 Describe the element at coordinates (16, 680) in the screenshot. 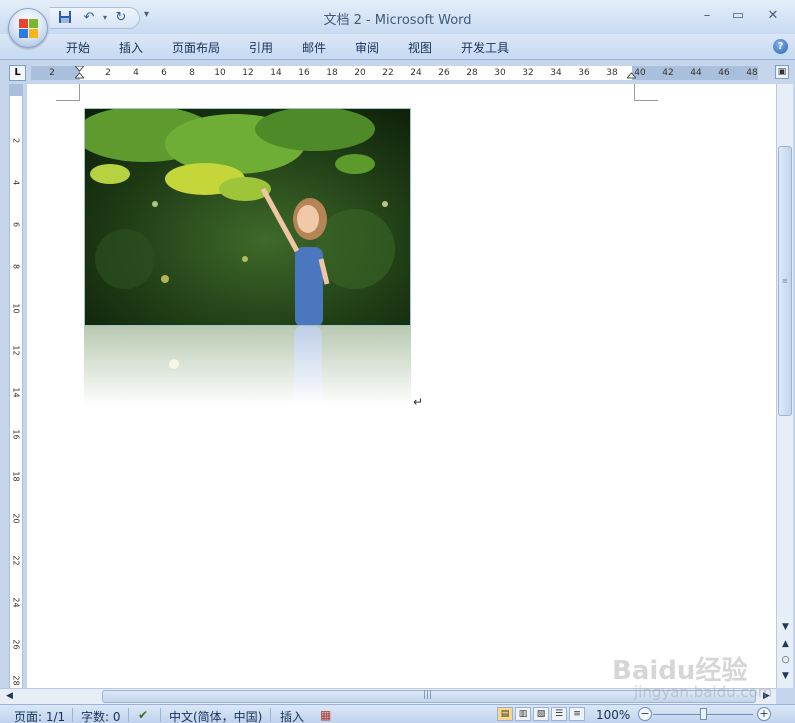

I see `vruler-number: 28` at that location.